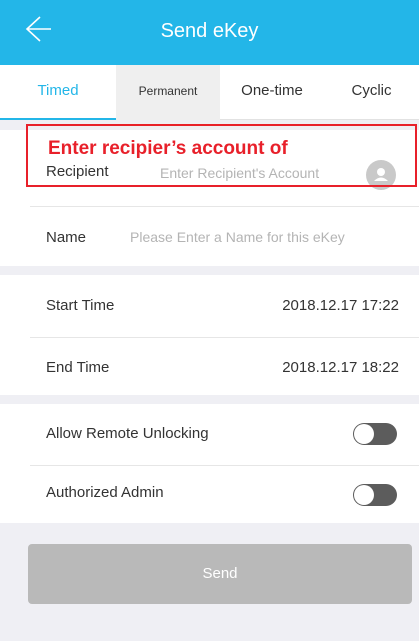  Describe the element at coordinates (58, 92) in the screenshot. I see `tab-timed: Timed` at that location.